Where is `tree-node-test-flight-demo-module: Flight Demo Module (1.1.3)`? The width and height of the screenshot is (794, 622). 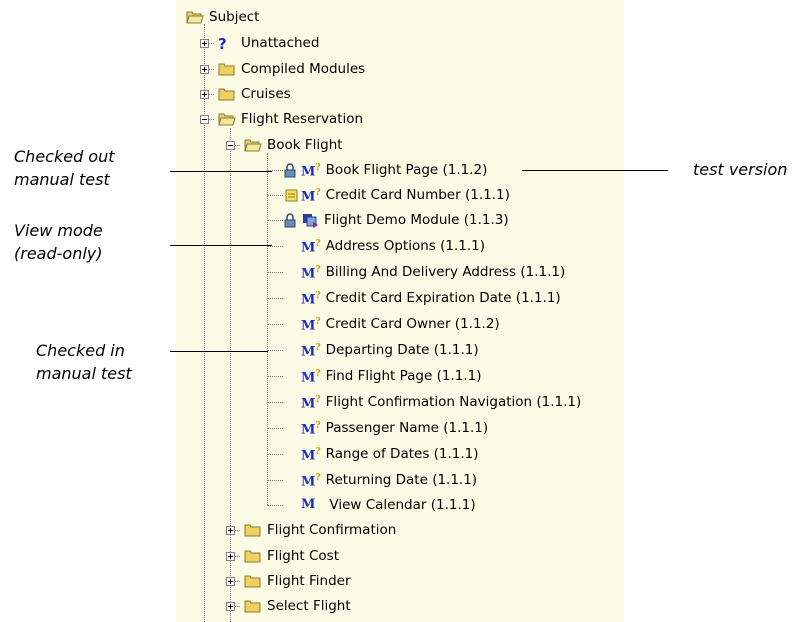
tree-node-test-flight-demo-module: Flight Demo Module (1.1.3) is located at coordinates (396, 220).